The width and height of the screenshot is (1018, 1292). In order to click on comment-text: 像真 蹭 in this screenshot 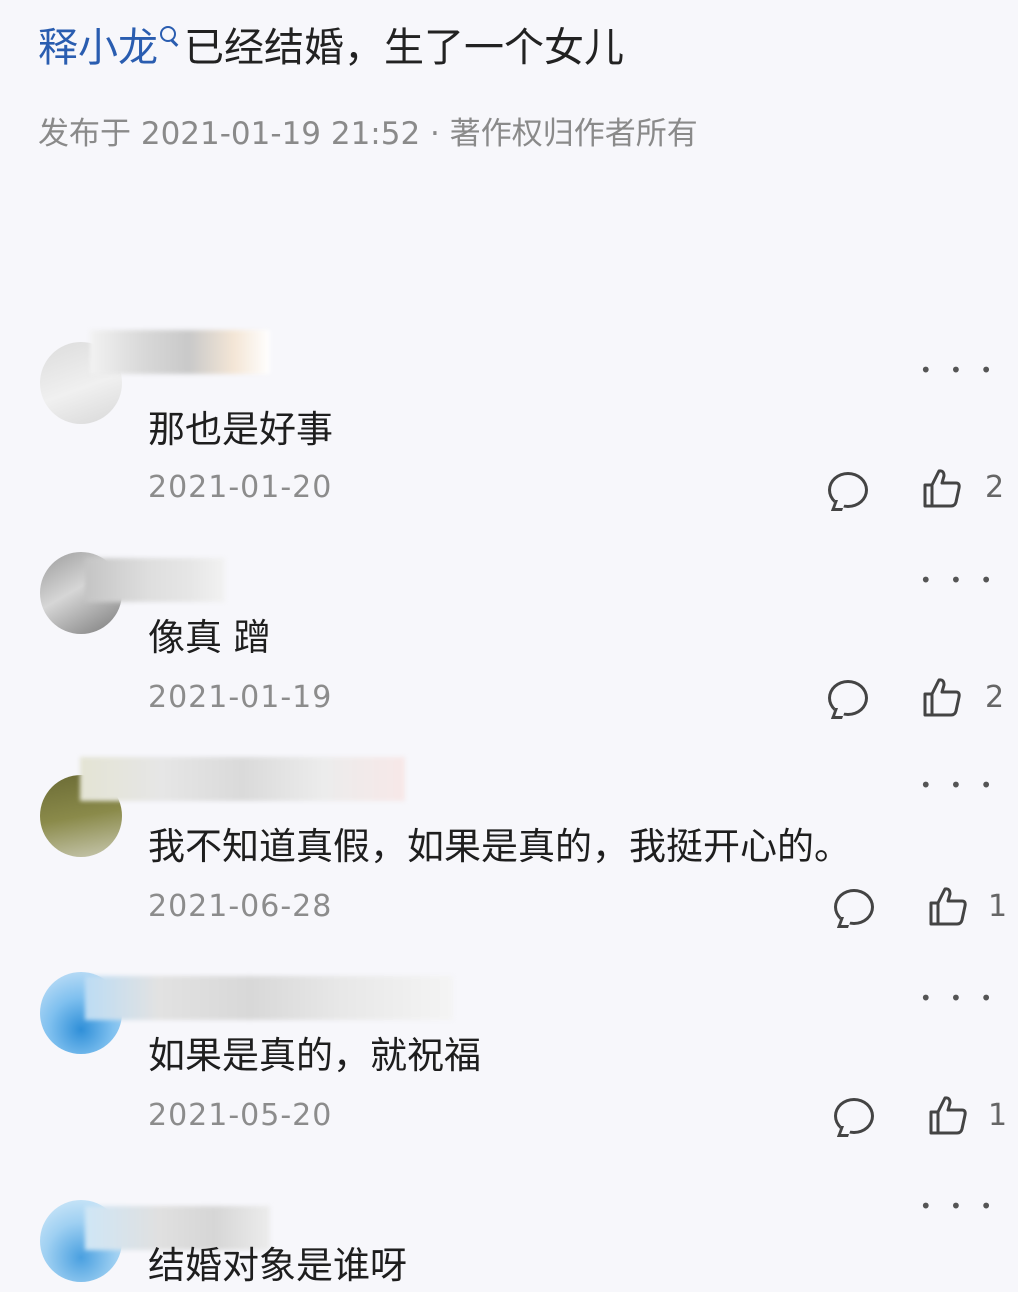, I will do `click(209, 637)`.